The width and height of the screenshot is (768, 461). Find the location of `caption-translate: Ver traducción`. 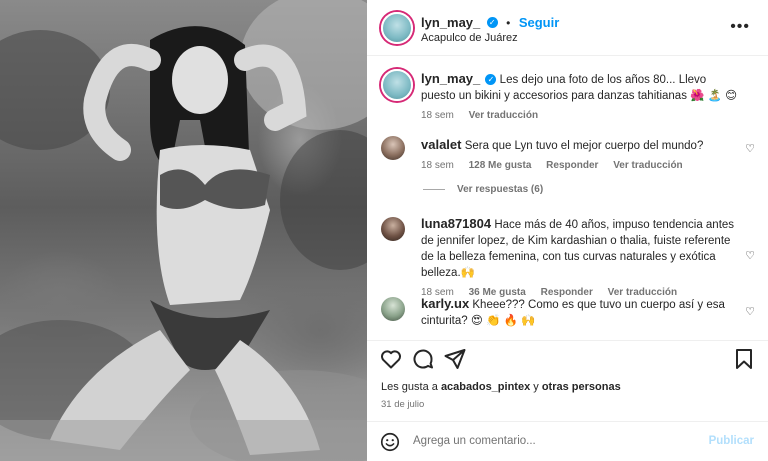

caption-translate: Ver traducción is located at coordinates (503, 115).